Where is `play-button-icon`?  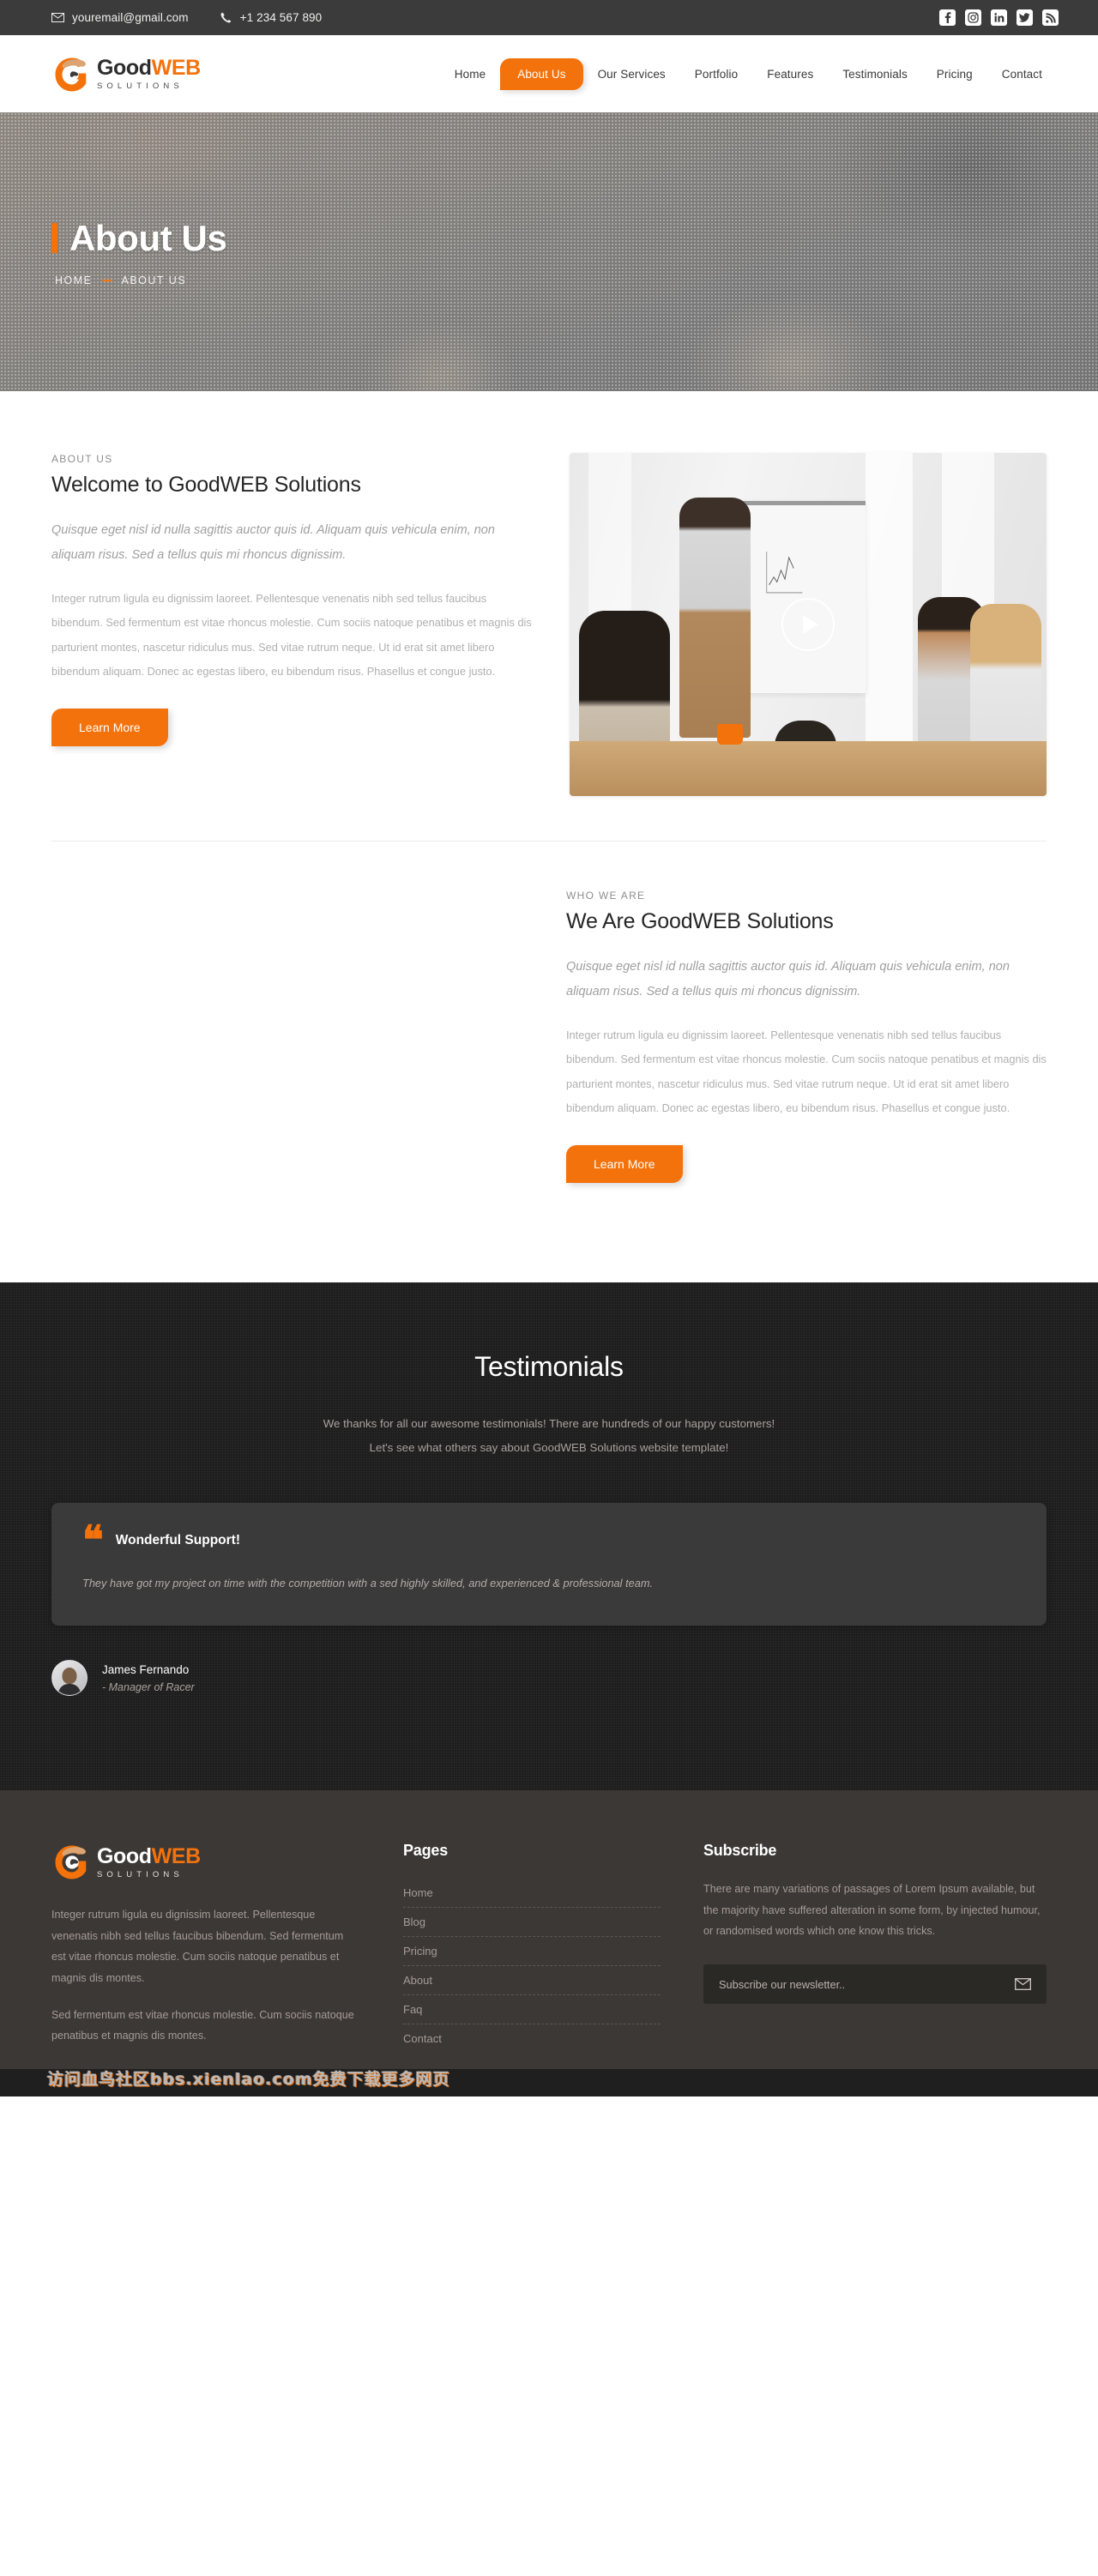
play-button-icon is located at coordinates (808, 624).